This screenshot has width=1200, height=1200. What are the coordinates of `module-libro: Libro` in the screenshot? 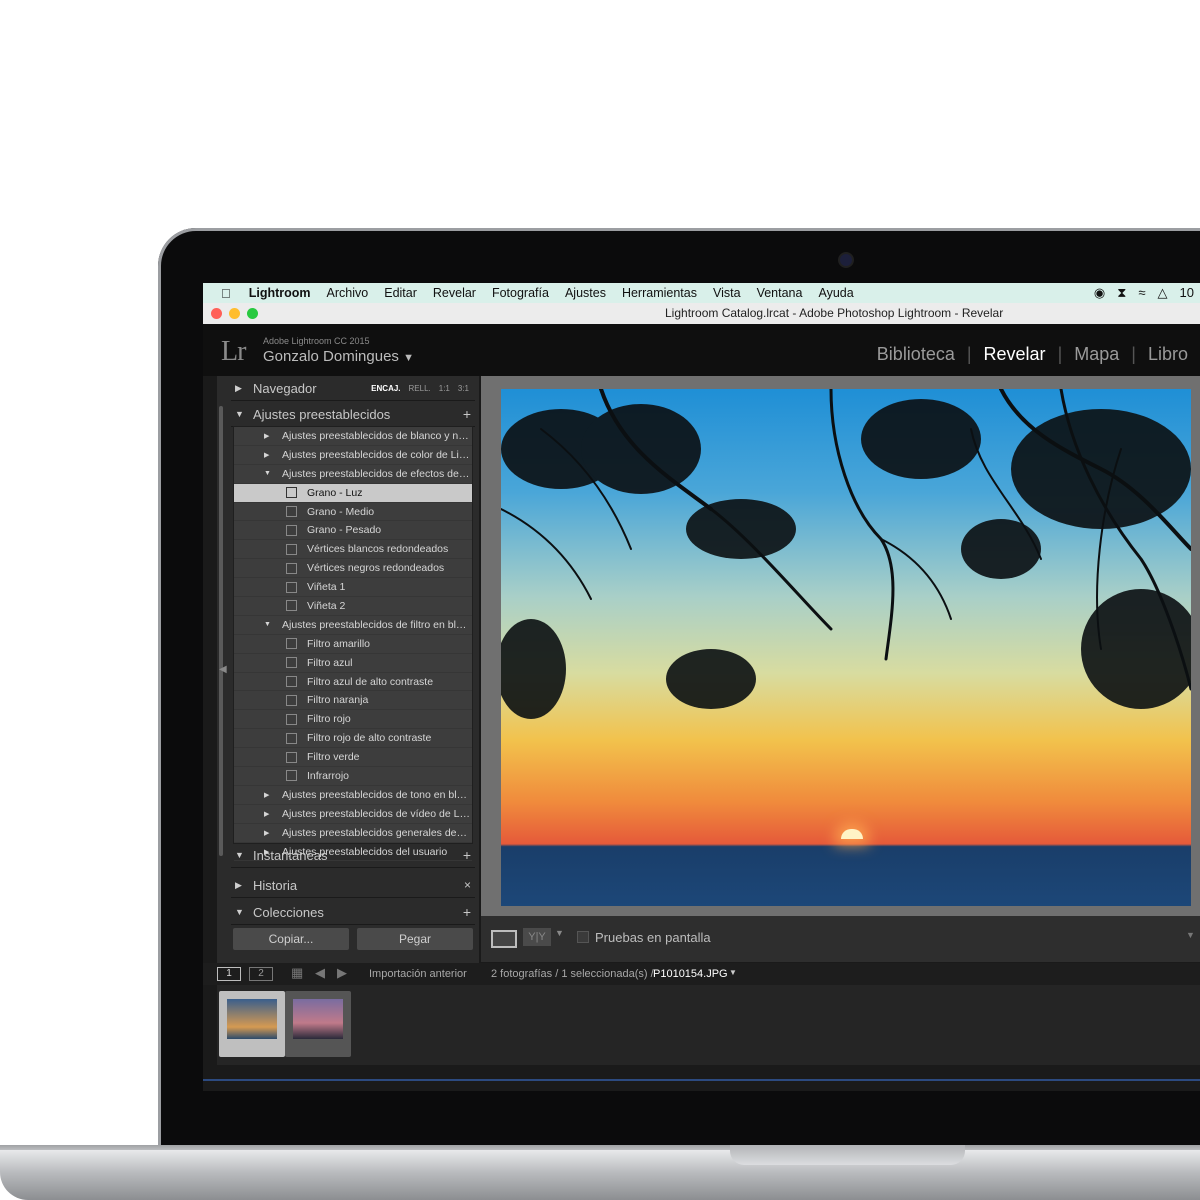 It's located at (1168, 354).